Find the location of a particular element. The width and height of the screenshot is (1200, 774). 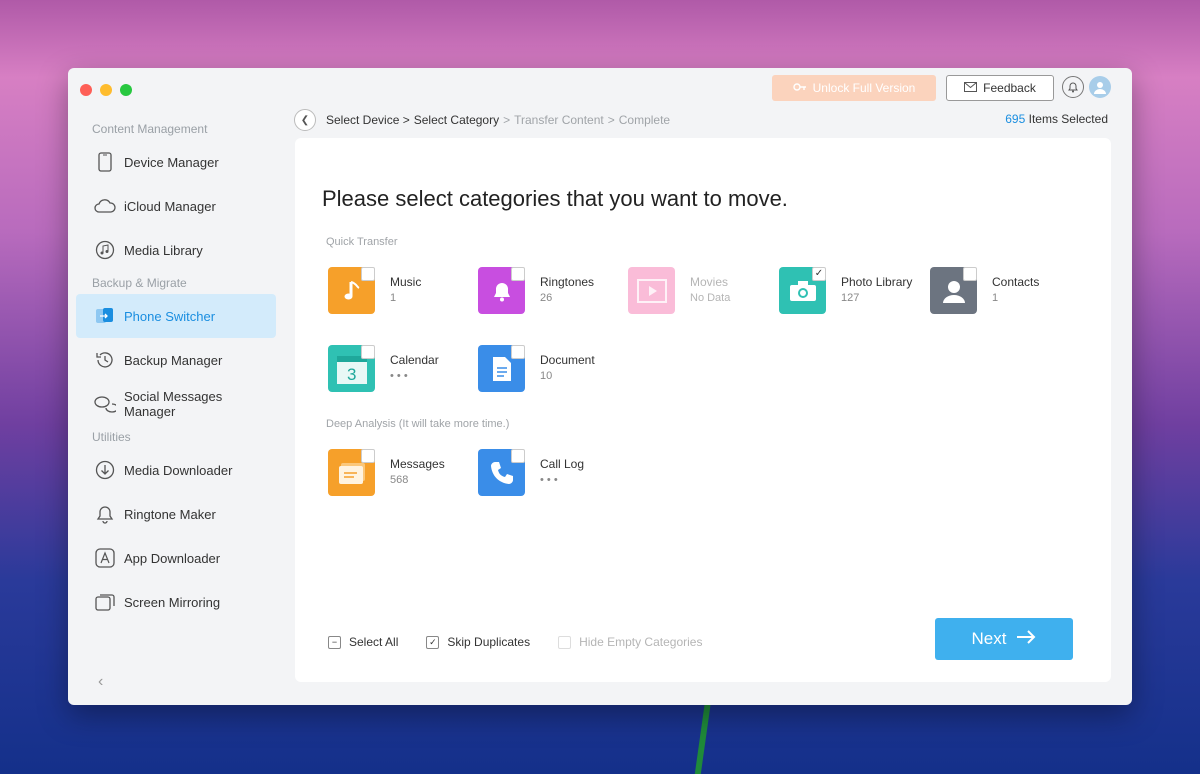

sidebar-item-device-manager: Device Manager is located at coordinates (176, 162).